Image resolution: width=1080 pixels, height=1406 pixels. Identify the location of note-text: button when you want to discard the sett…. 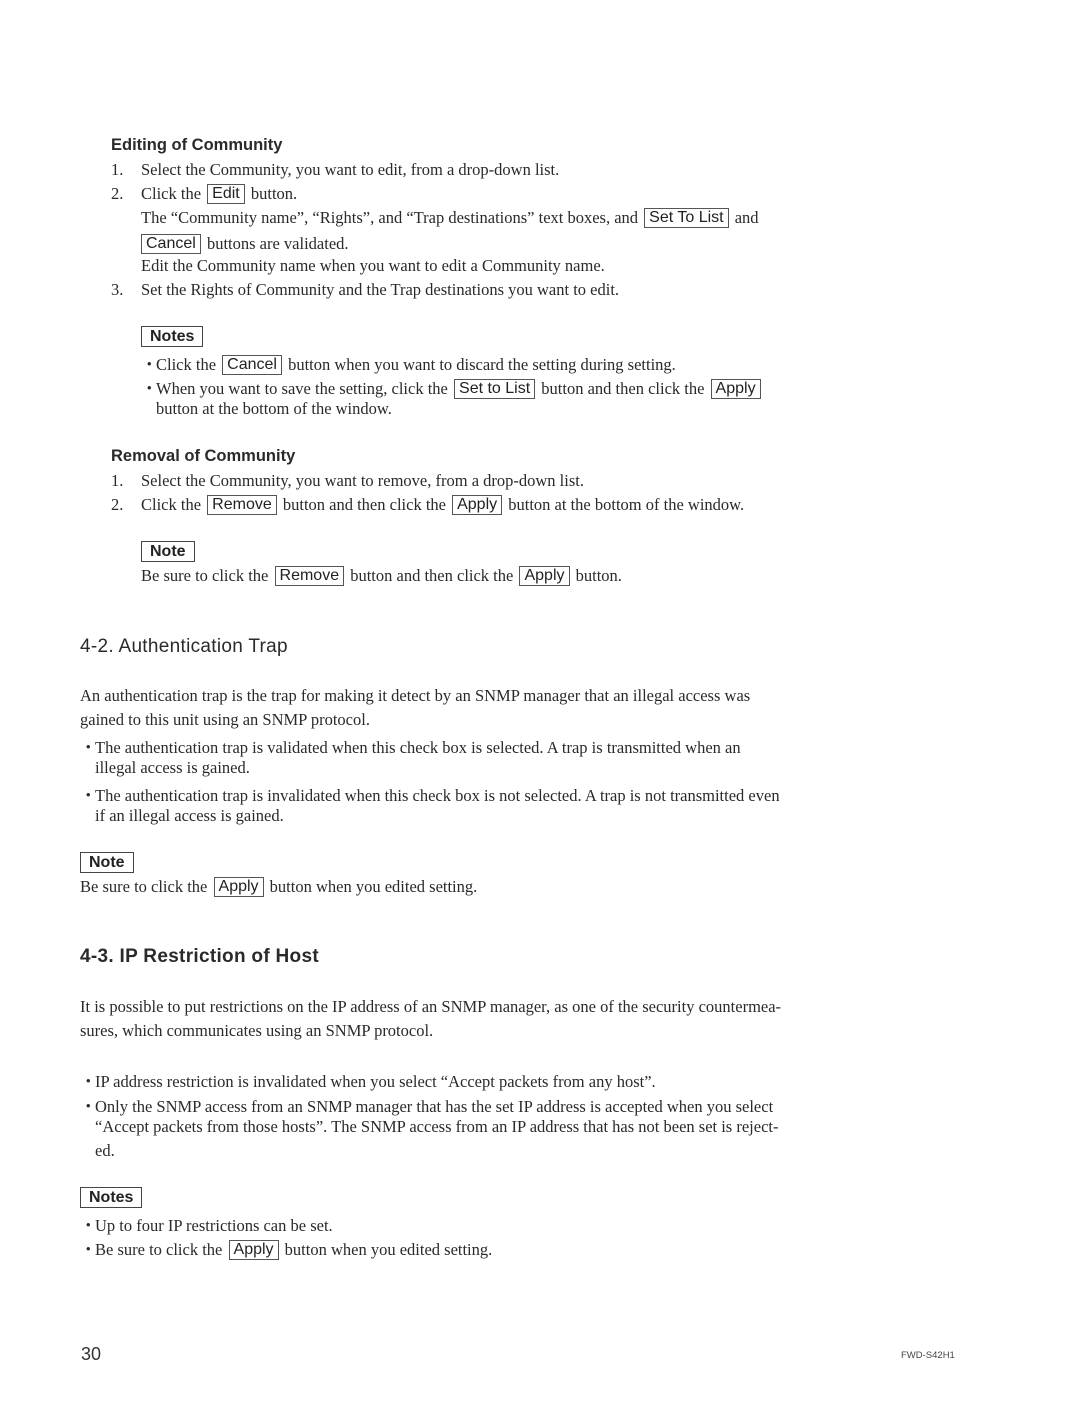
(482, 364).